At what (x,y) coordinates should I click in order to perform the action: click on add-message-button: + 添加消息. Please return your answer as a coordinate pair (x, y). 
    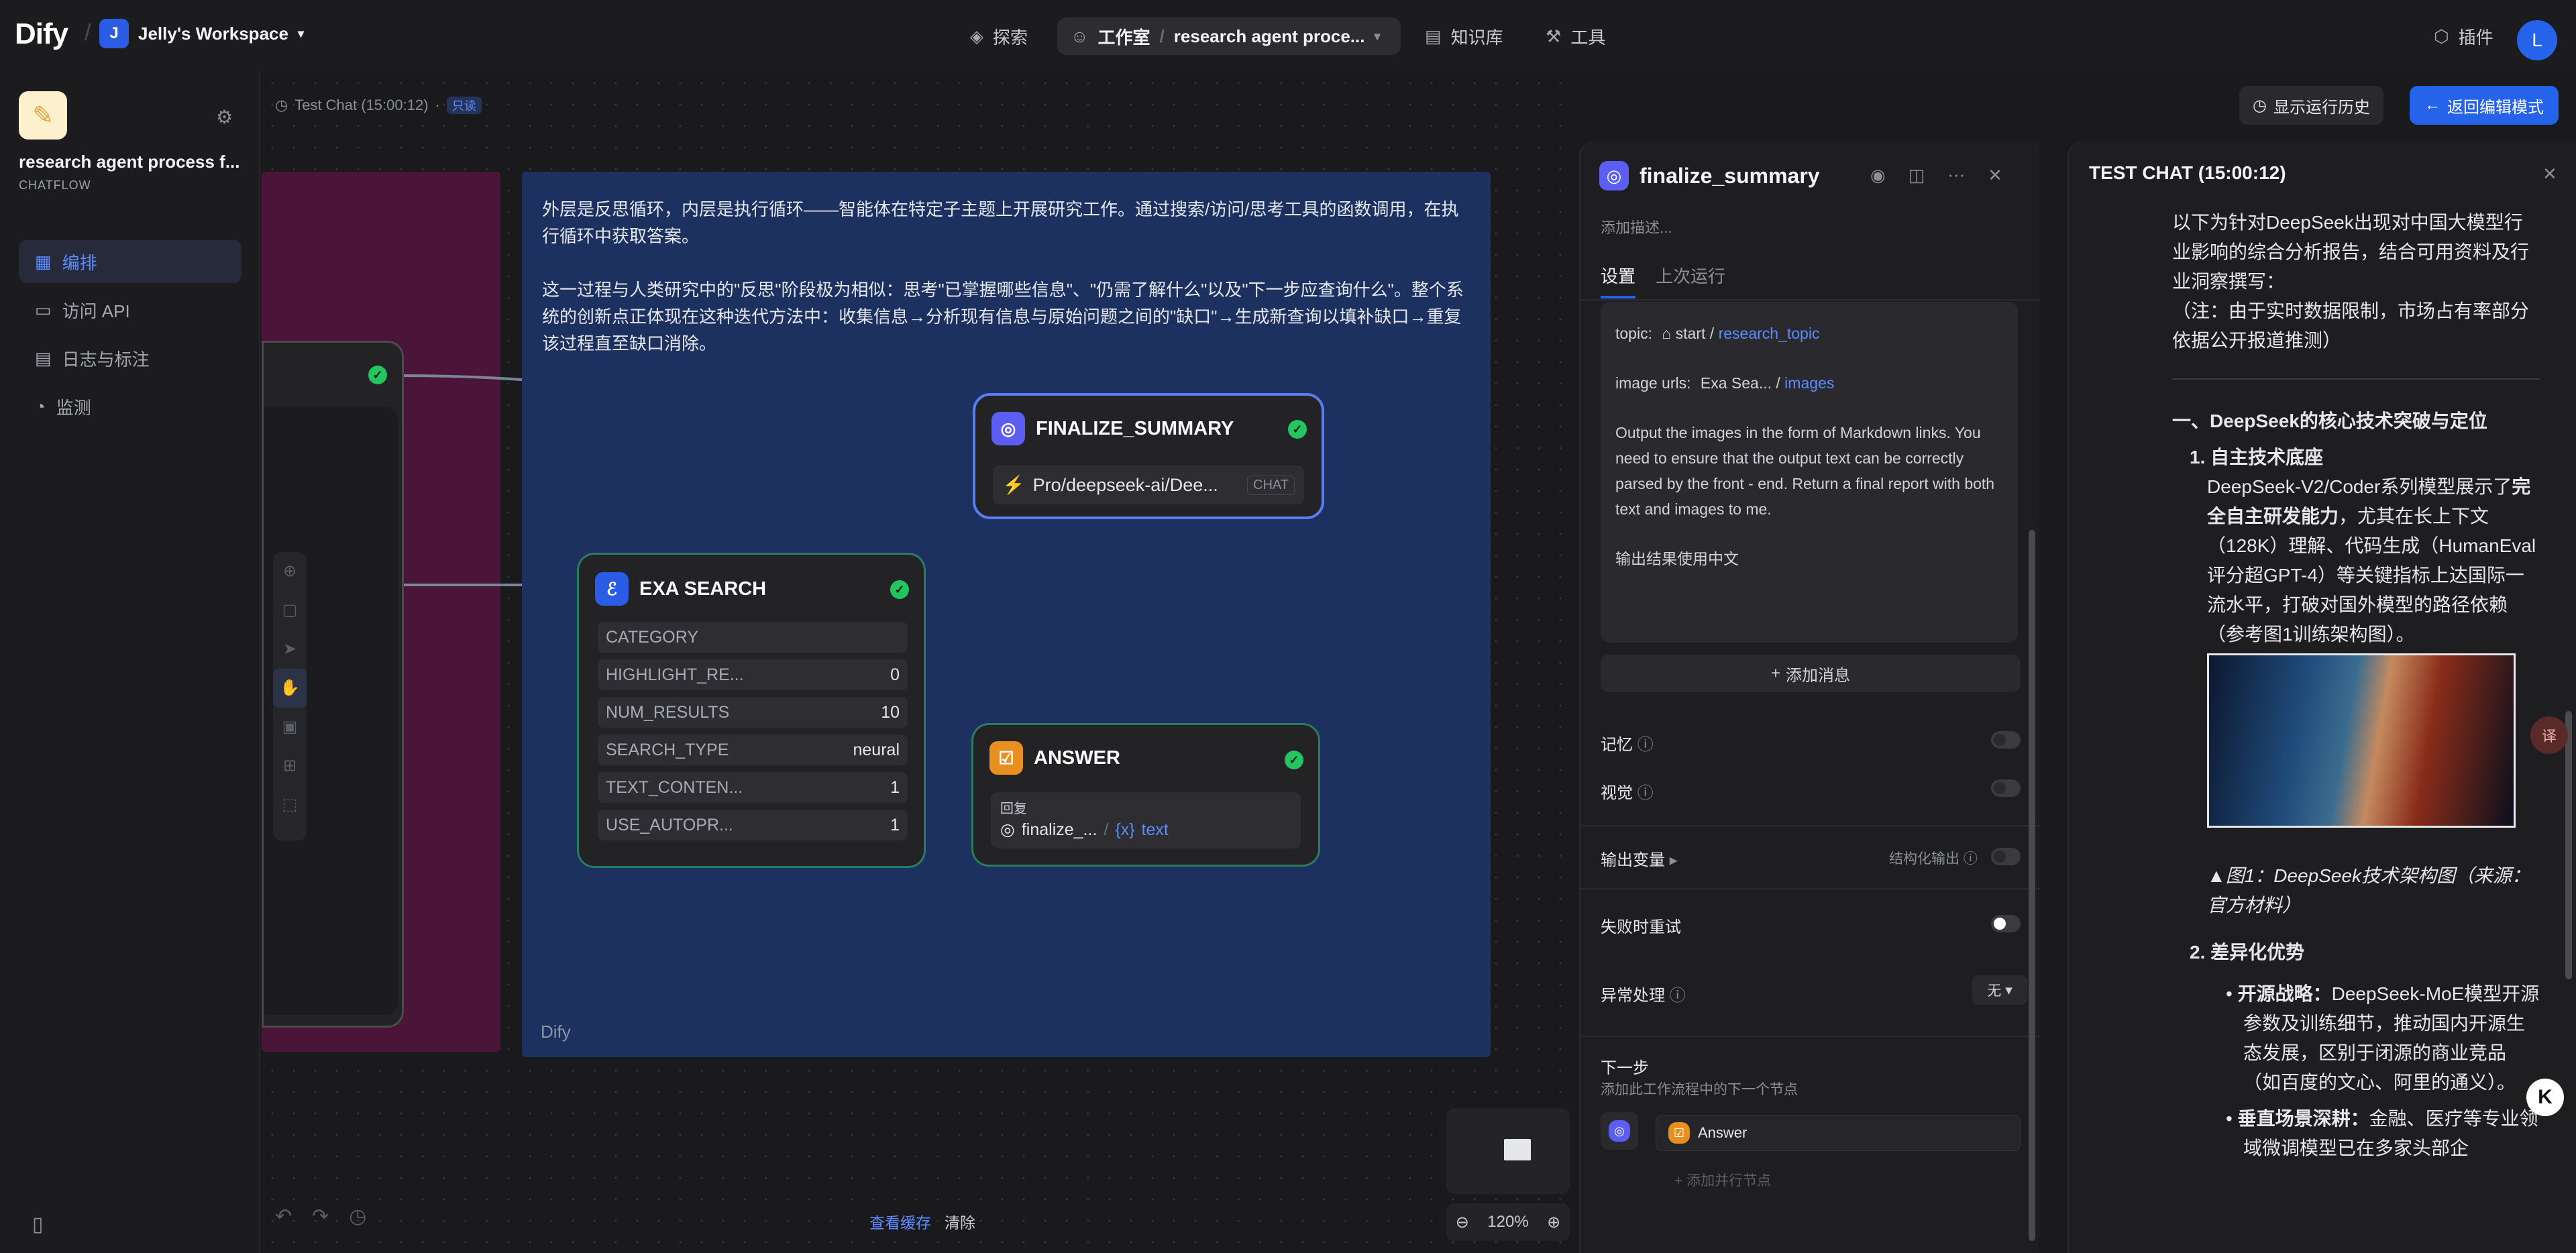
    Looking at the image, I should click on (1811, 673).